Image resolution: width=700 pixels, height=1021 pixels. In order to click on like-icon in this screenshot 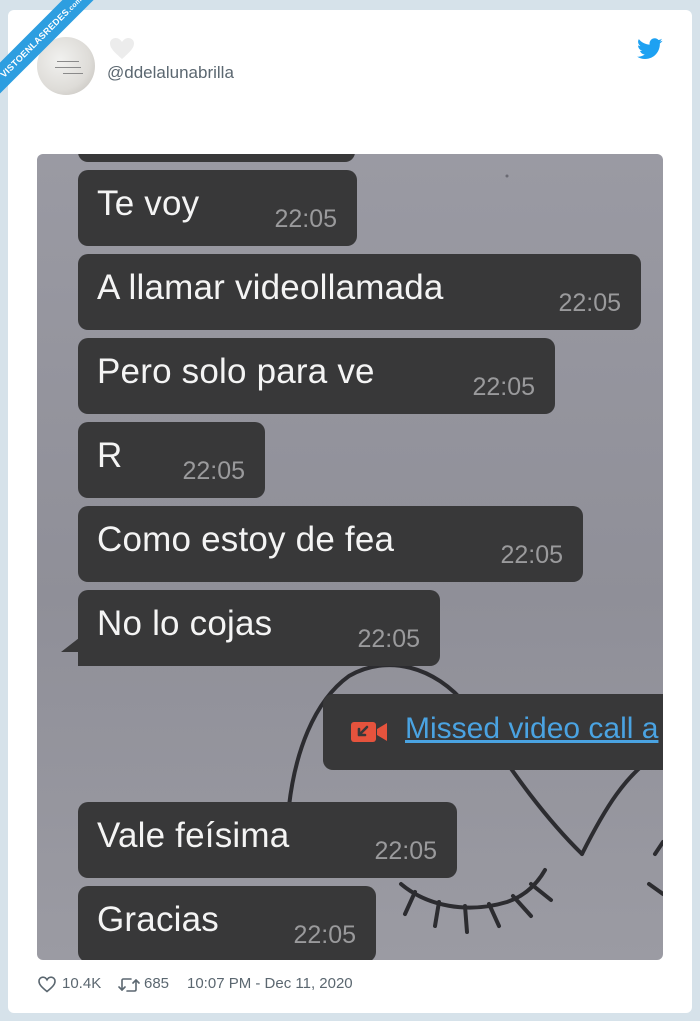, I will do `click(47, 984)`.